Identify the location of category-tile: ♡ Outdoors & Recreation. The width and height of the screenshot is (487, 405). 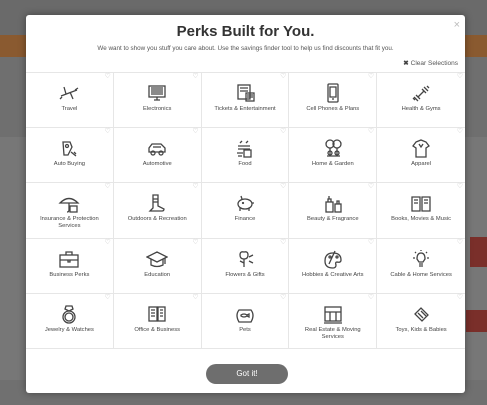
(157, 211).